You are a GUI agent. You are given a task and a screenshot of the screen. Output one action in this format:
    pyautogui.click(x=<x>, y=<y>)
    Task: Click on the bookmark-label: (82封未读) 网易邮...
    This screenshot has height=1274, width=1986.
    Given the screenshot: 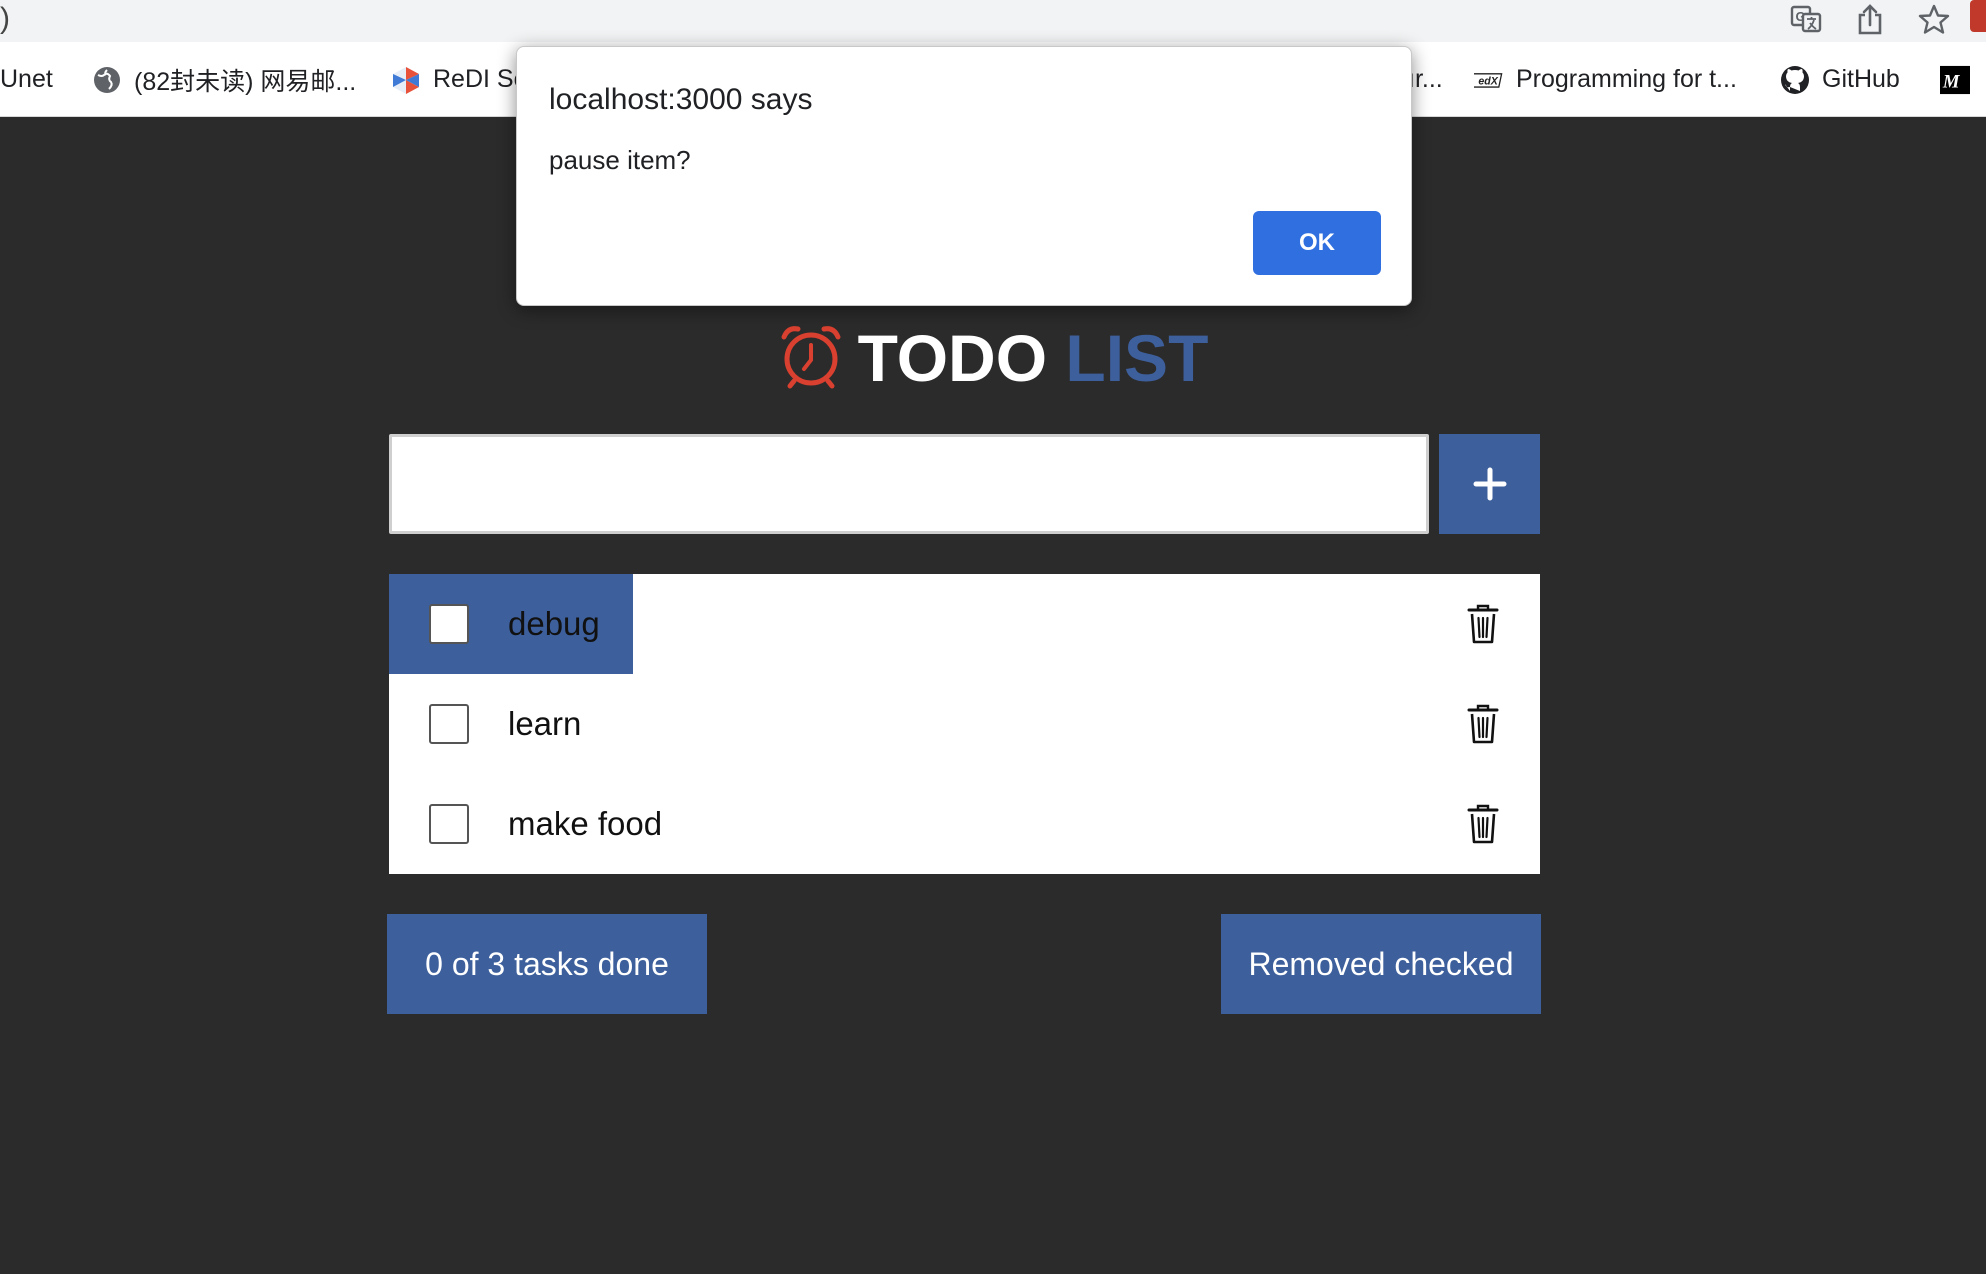 What is the action you would take?
    pyautogui.click(x=245, y=81)
    